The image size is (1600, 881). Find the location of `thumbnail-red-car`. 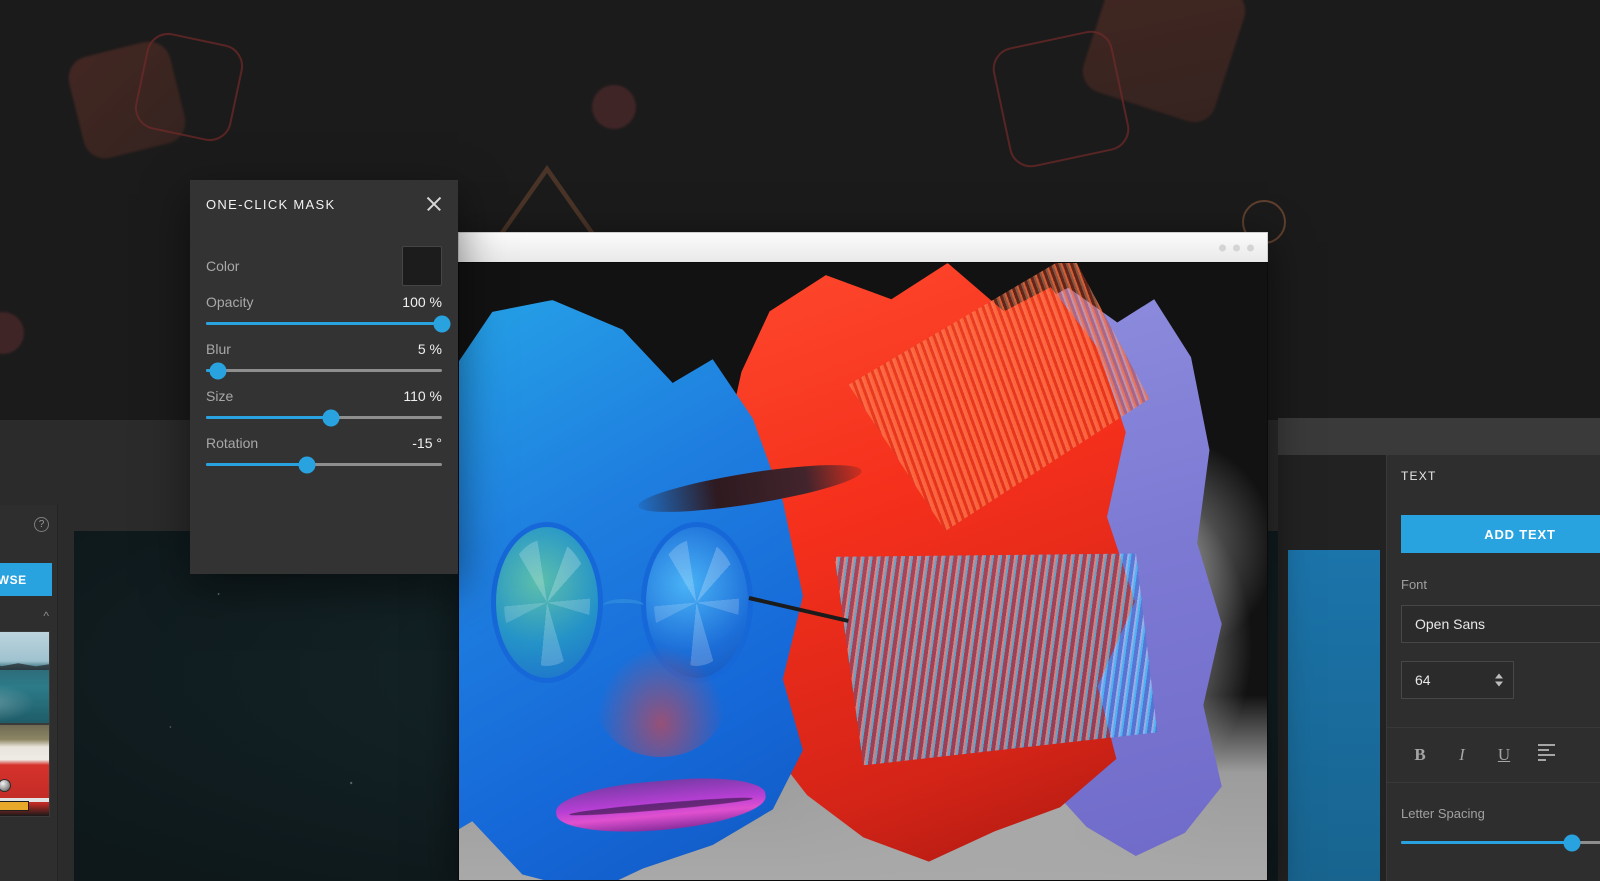

thumbnail-red-car is located at coordinates (25, 770).